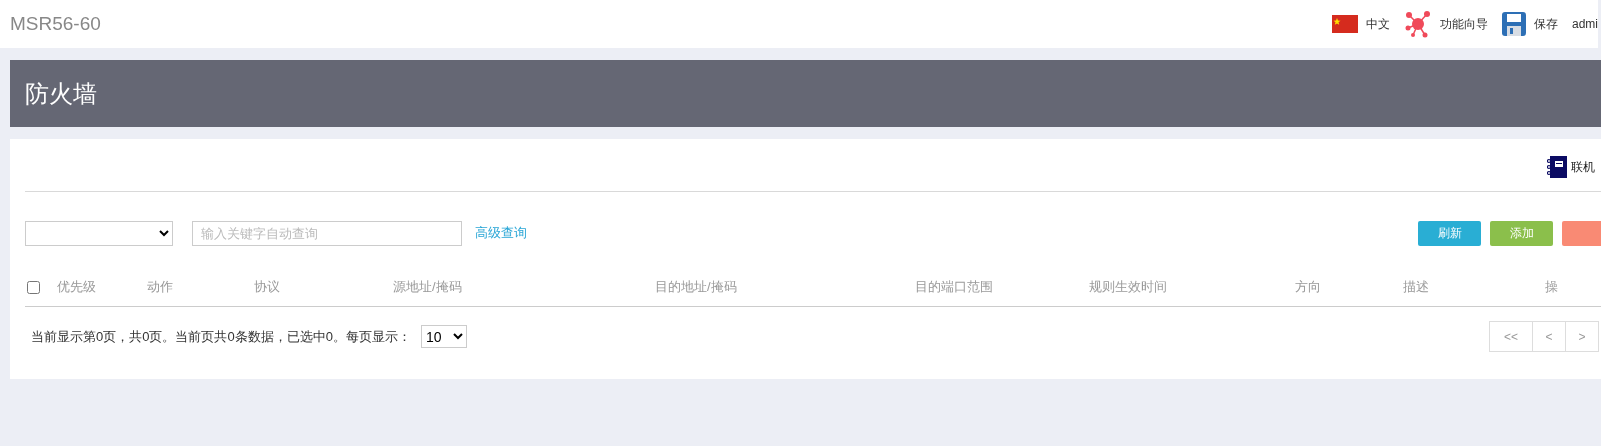 The height and width of the screenshot is (446, 1601). I want to click on column-header: 目的端口范围, so click(954, 286).